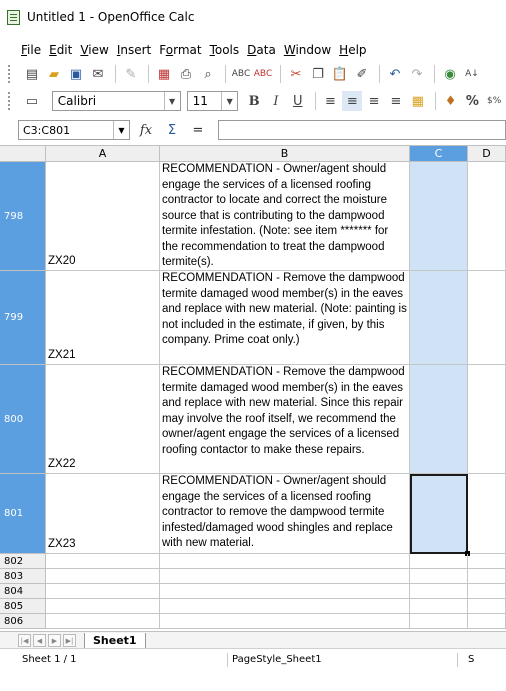  Describe the element at coordinates (362, 130) in the screenshot. I see `formula-input` at that location.